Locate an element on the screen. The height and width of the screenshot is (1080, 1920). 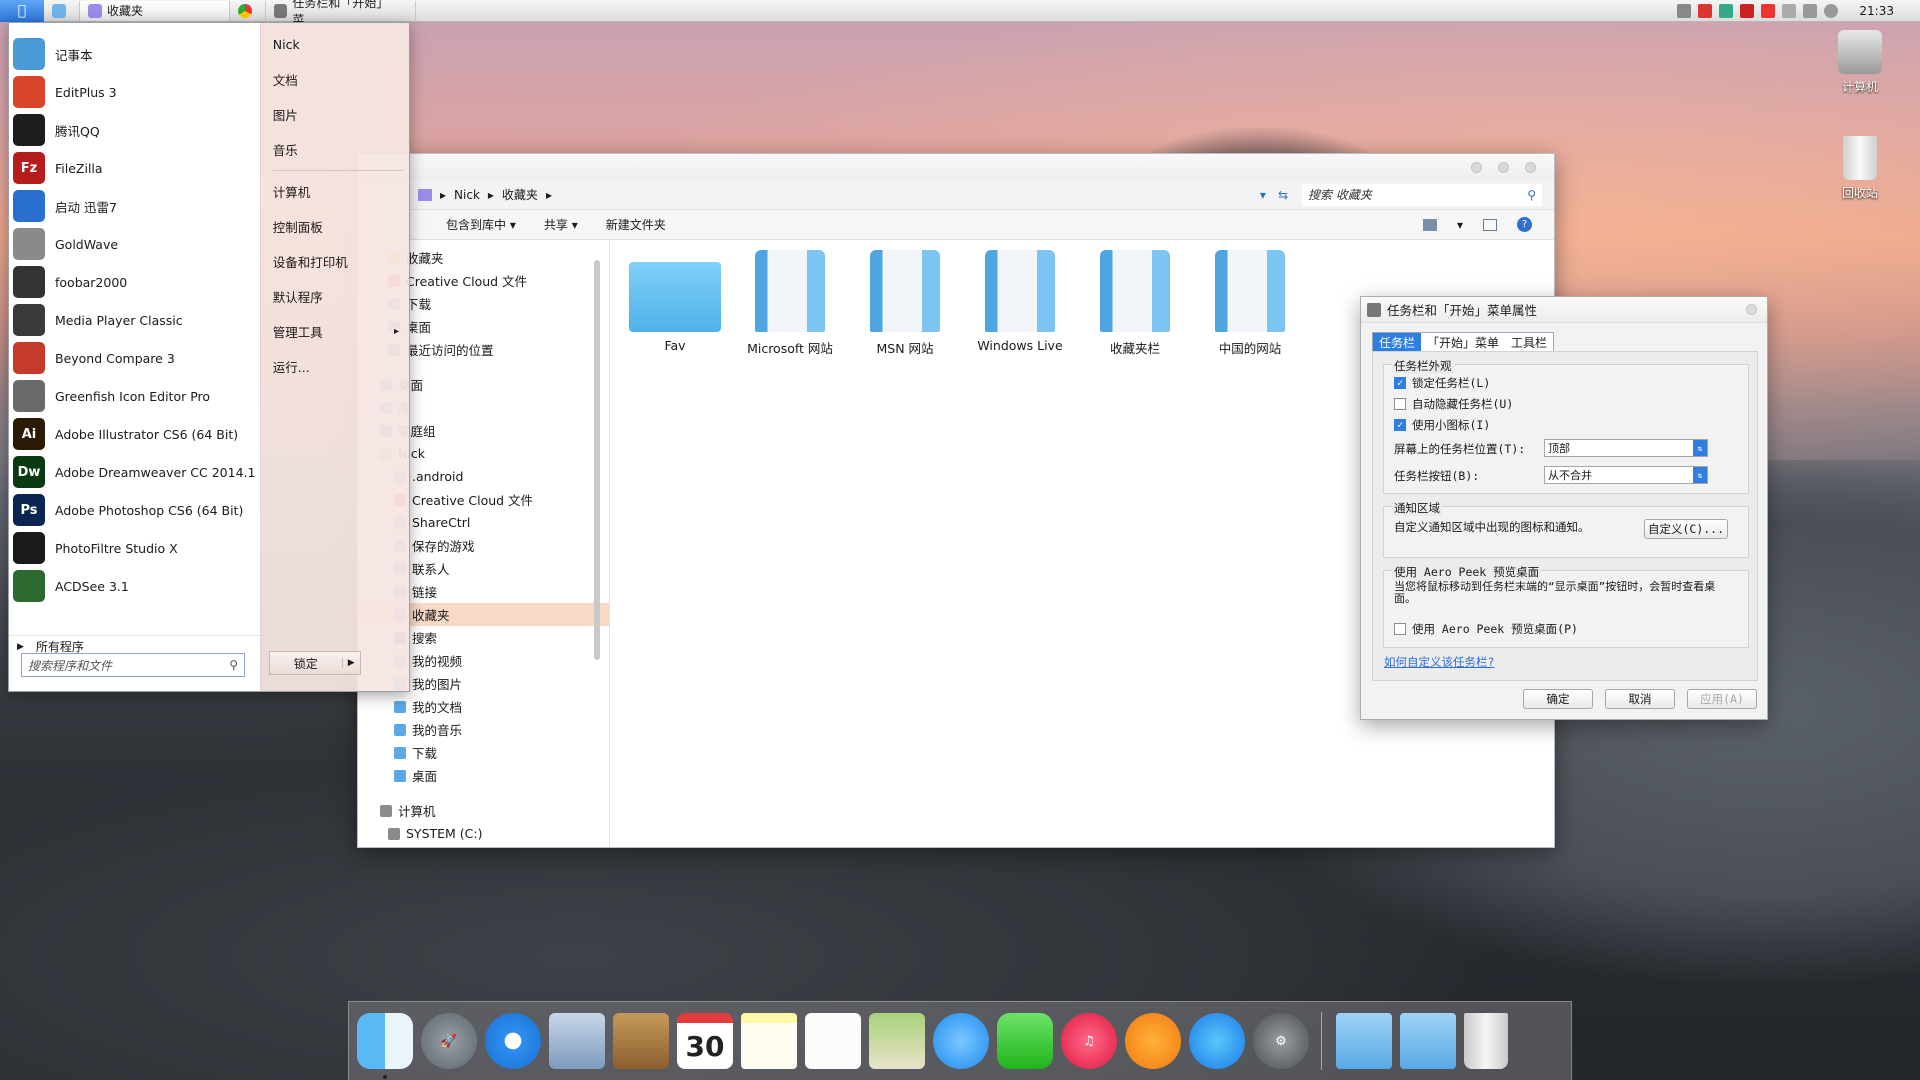
facetime-icon is located at coordinates (1025, 1041).